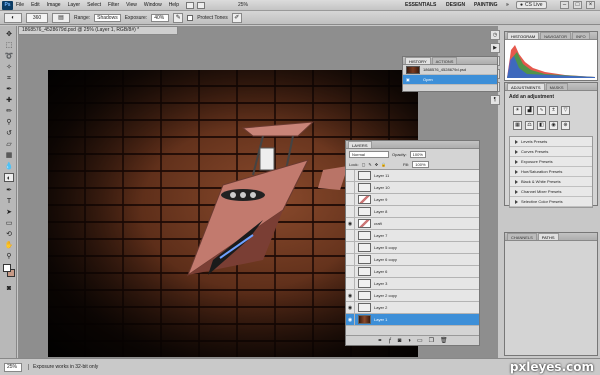 The image size is (600, 375). What do you see at coordinates (444, 60) in the screenshot?
I see `tab-actions: ACTIONS` at bounding box center [444, 60].